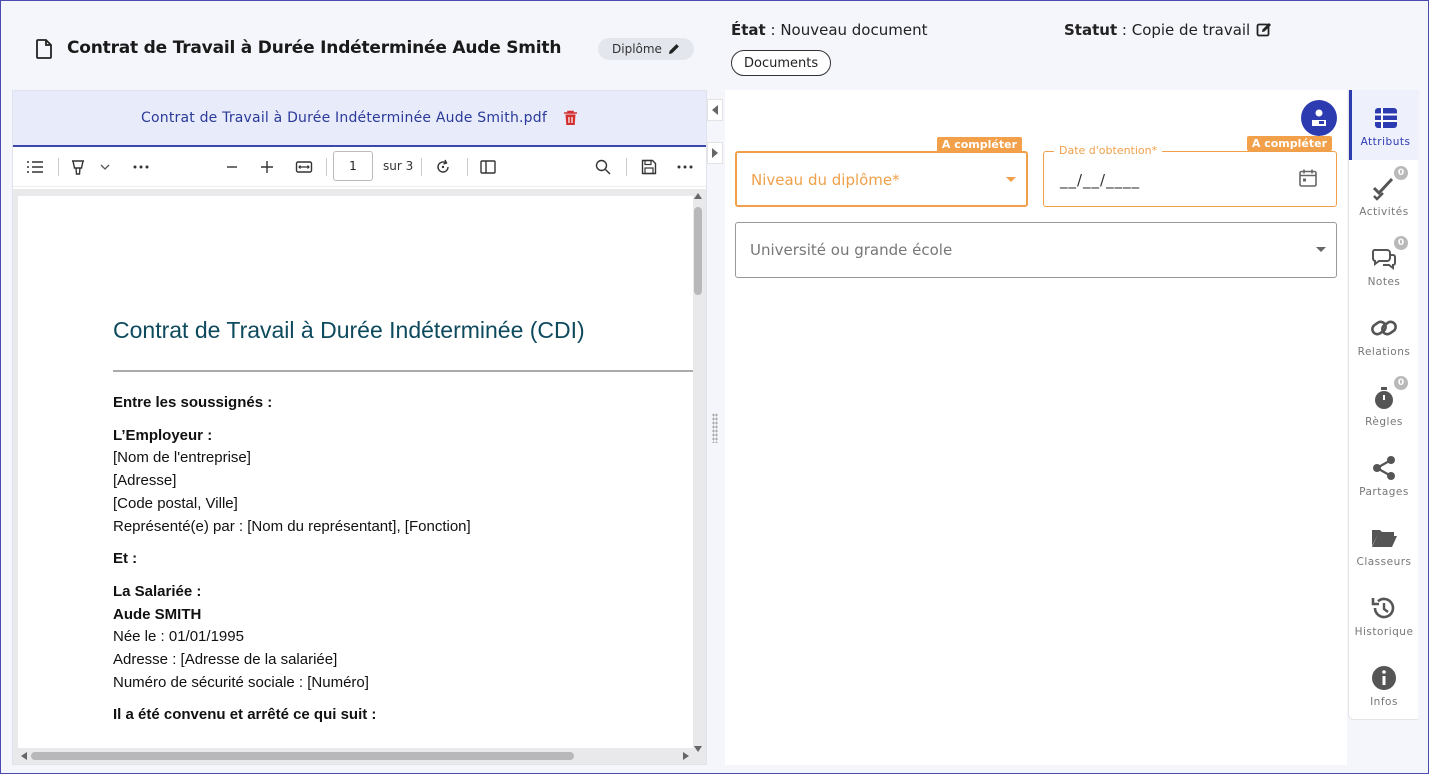  I want to click on notes-count: 0, so click(1401, 243).